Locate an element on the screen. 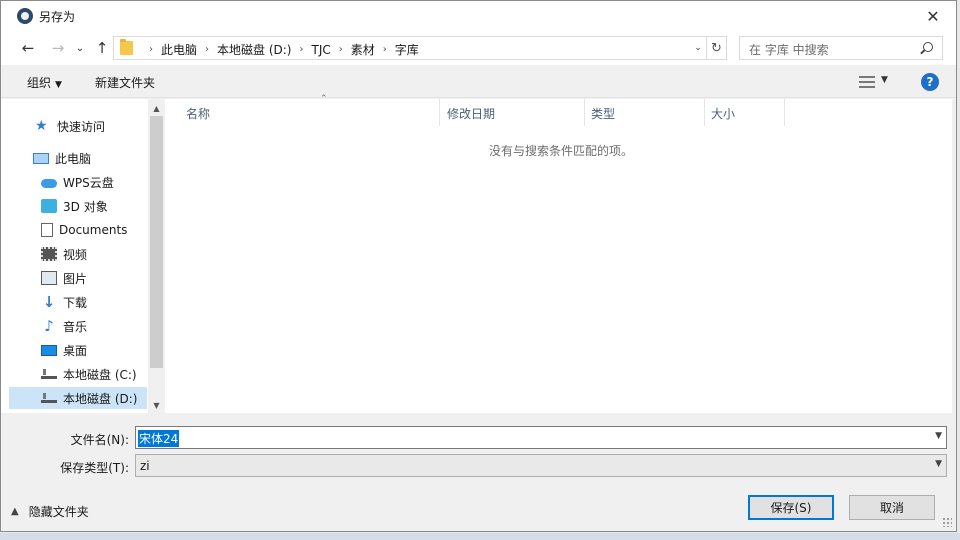  picture-icon is located at coordinates (49, 278).